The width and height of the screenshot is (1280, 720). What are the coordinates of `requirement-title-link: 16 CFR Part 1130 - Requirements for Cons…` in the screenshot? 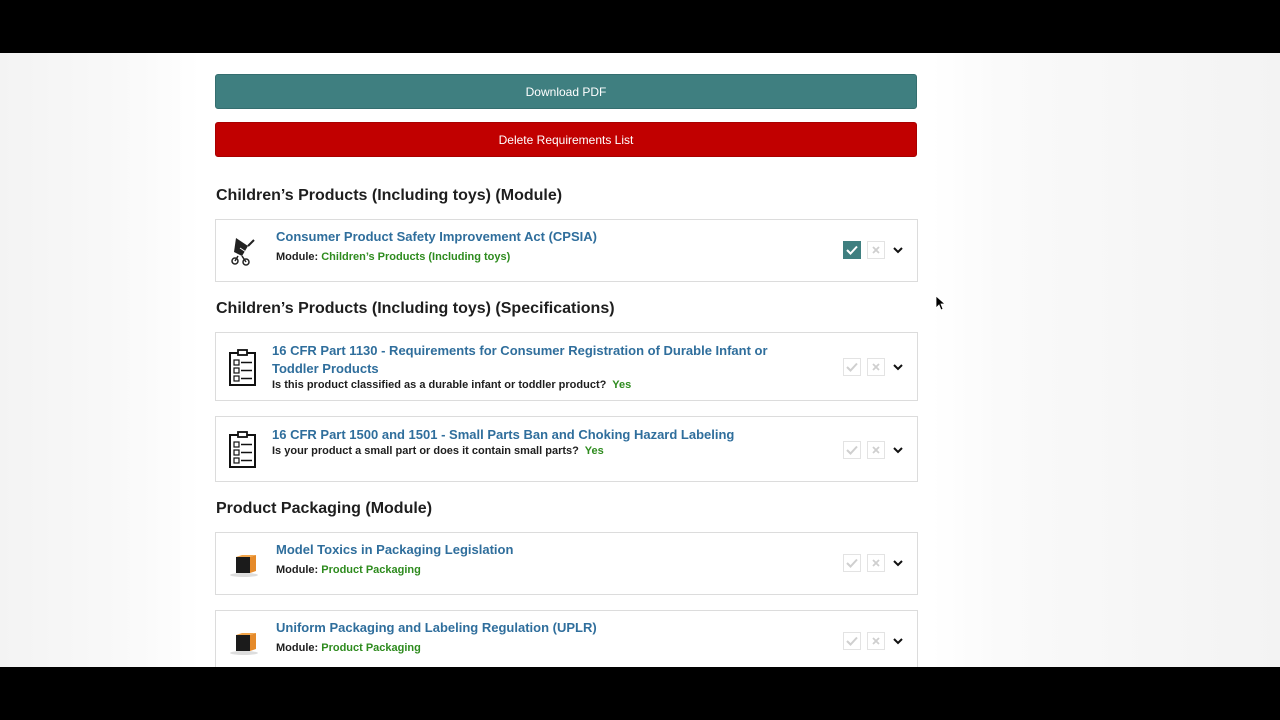 It's located at (542, 360).